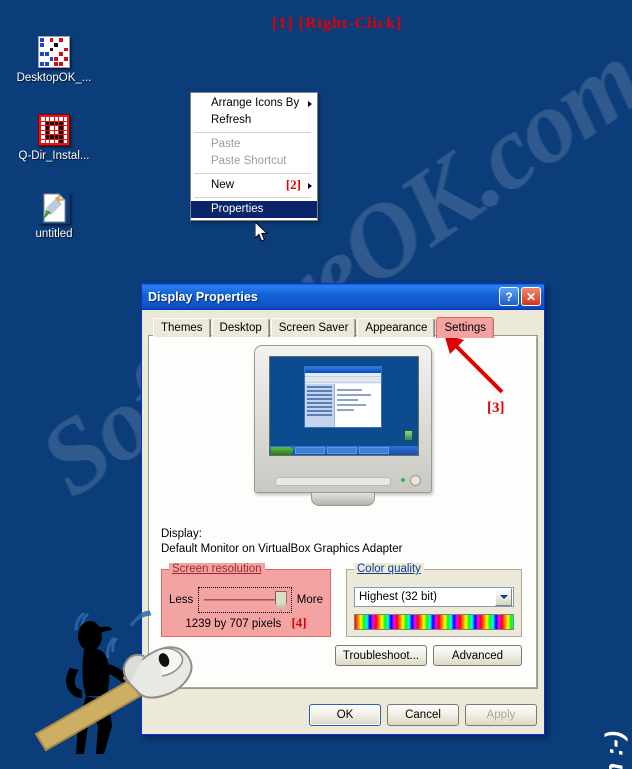 This screenshot has width=632, height=769. Describe the element at coordinates (408, 435) in the screenshot. I see `recycle-bin-icon` at that location.